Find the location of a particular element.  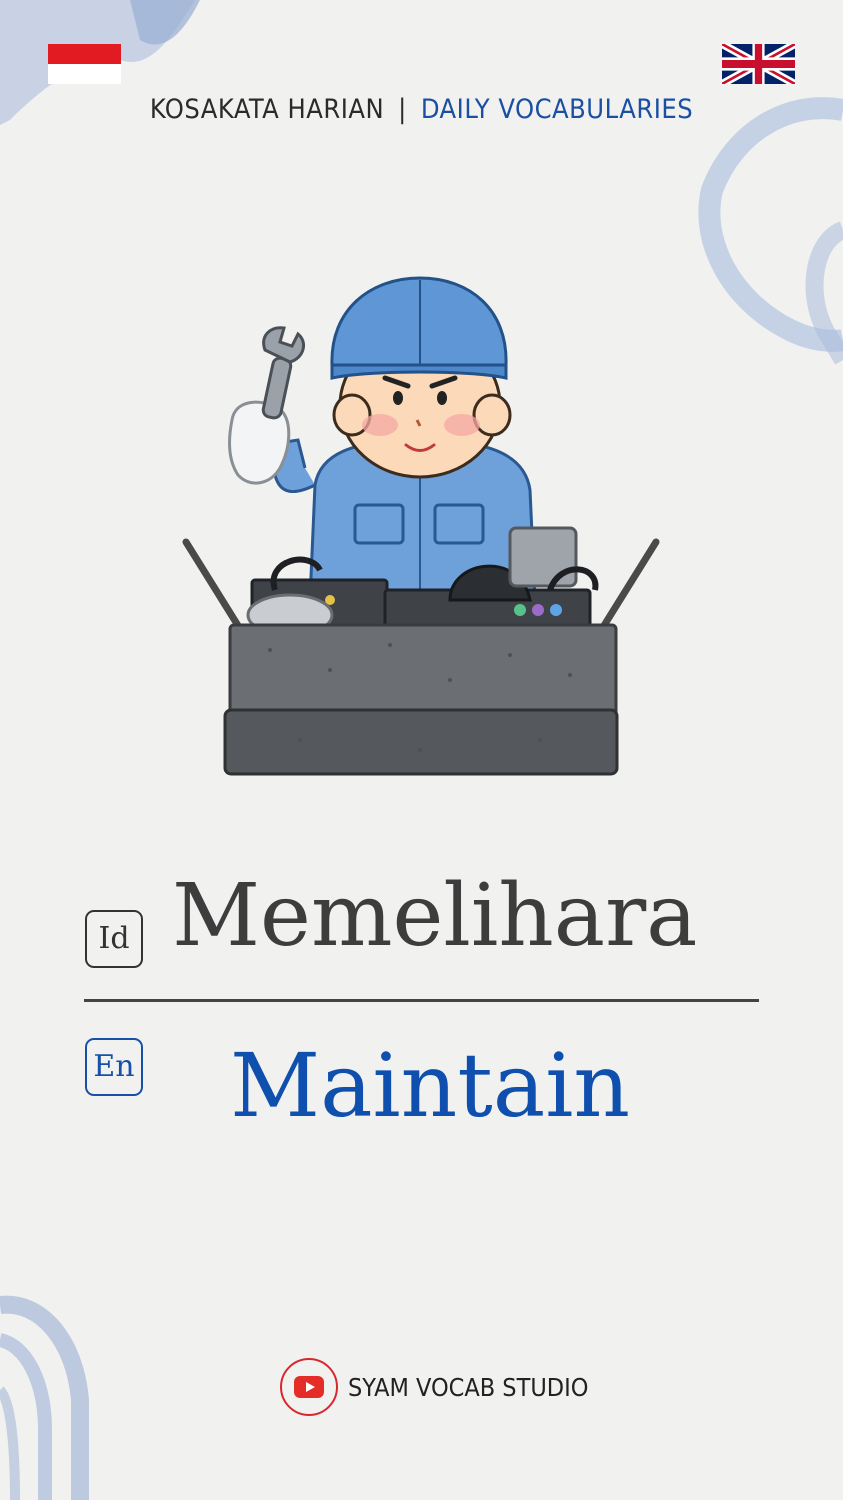

channel-name: SYAM VOCAB STUDIO is located at coordinates (468, 1387).